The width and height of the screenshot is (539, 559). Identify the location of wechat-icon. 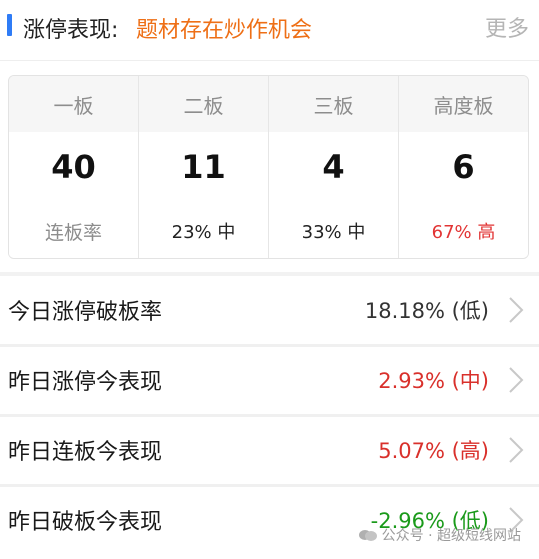
(367, 535).